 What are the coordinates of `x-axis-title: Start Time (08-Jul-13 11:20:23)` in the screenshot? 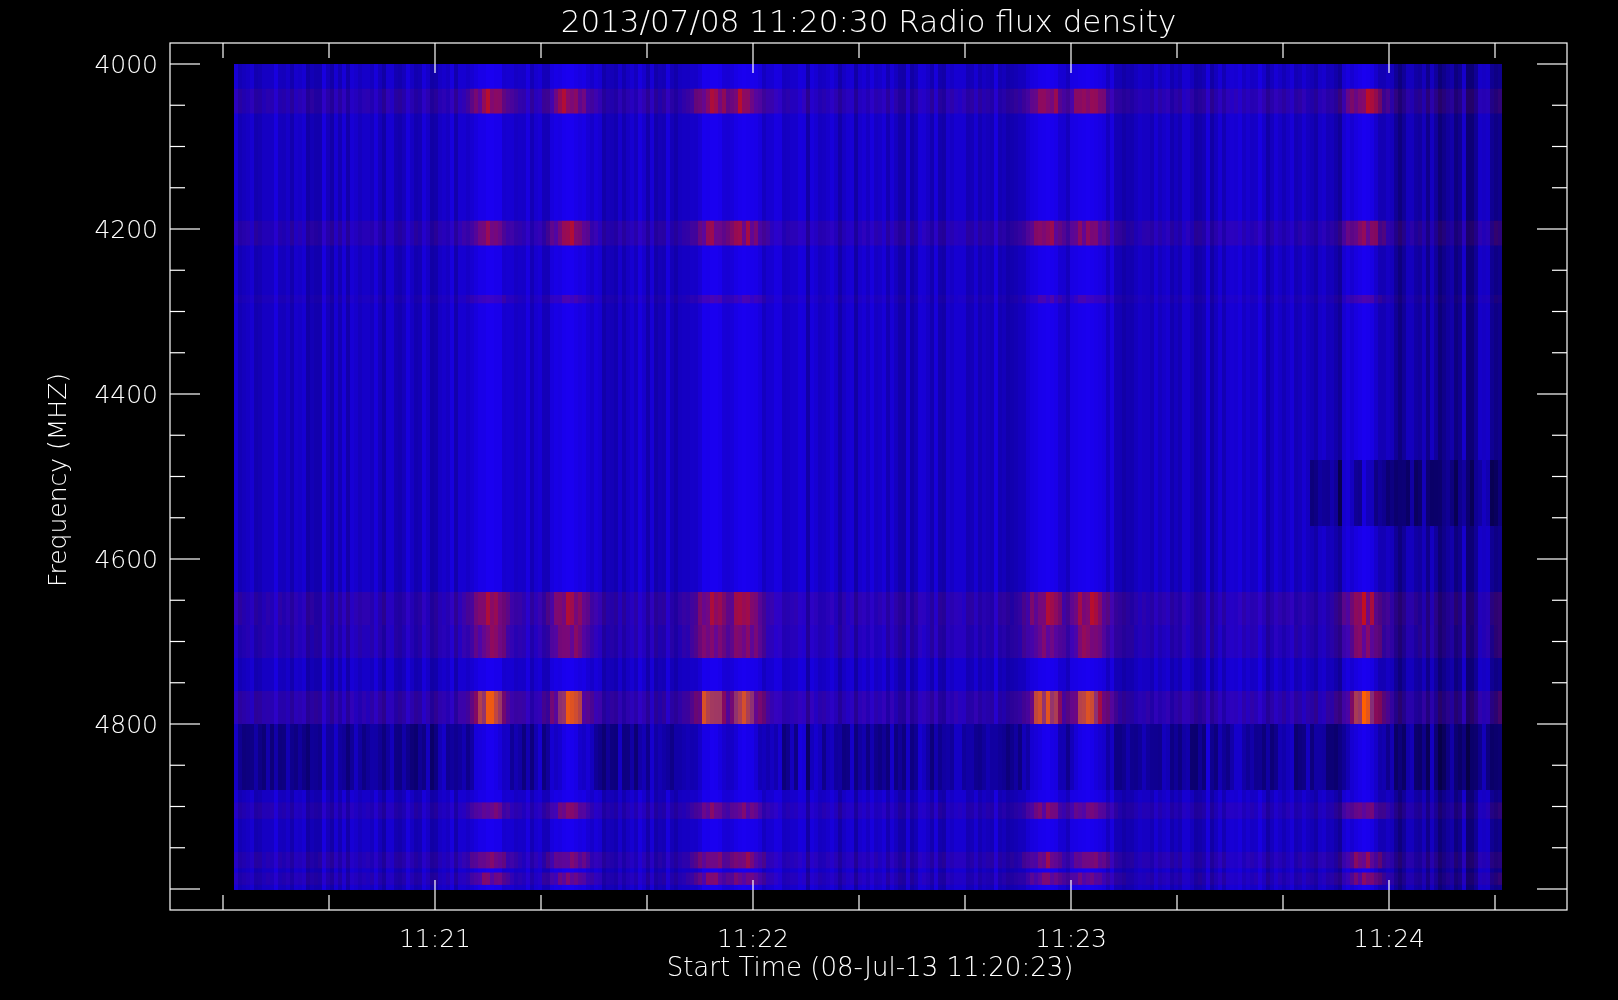 It's located at (870, 967).